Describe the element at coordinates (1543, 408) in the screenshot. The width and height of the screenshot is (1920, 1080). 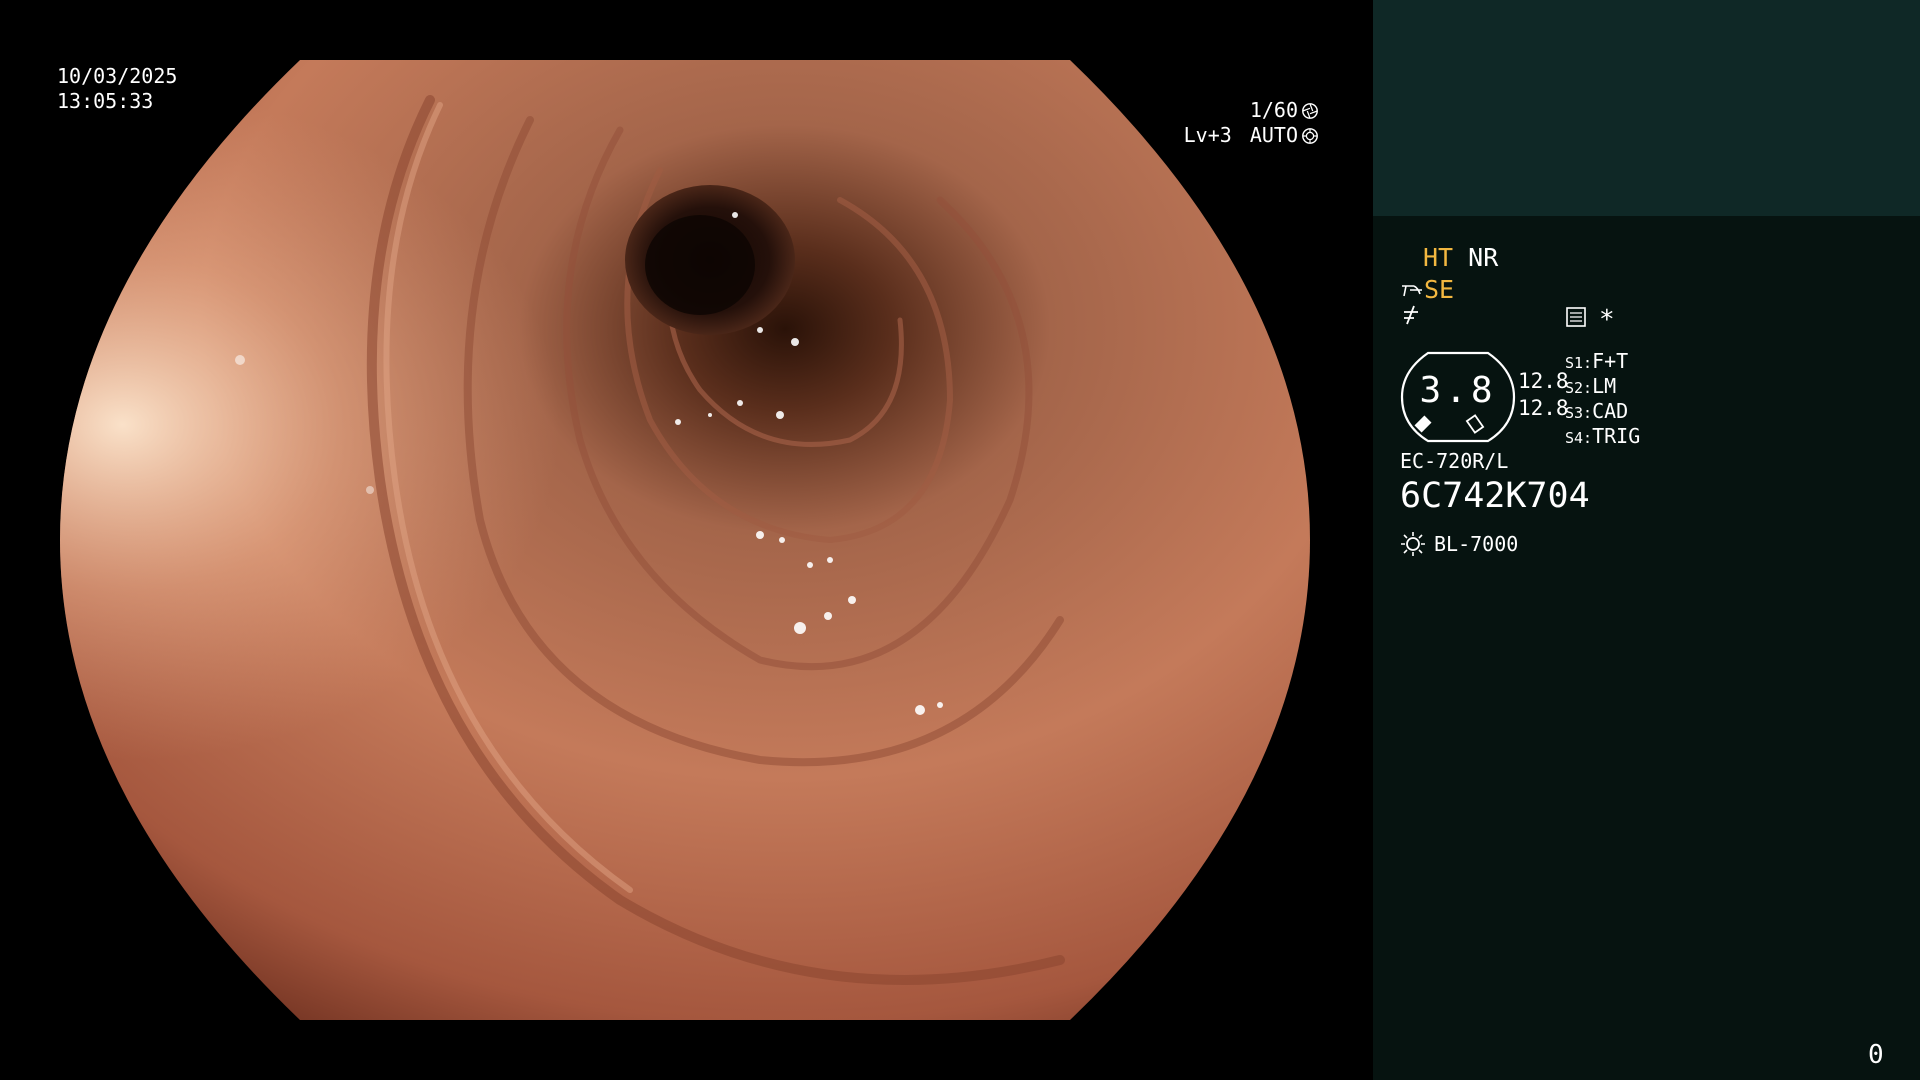
I see `zoom-value-2: 12.8` at that location.